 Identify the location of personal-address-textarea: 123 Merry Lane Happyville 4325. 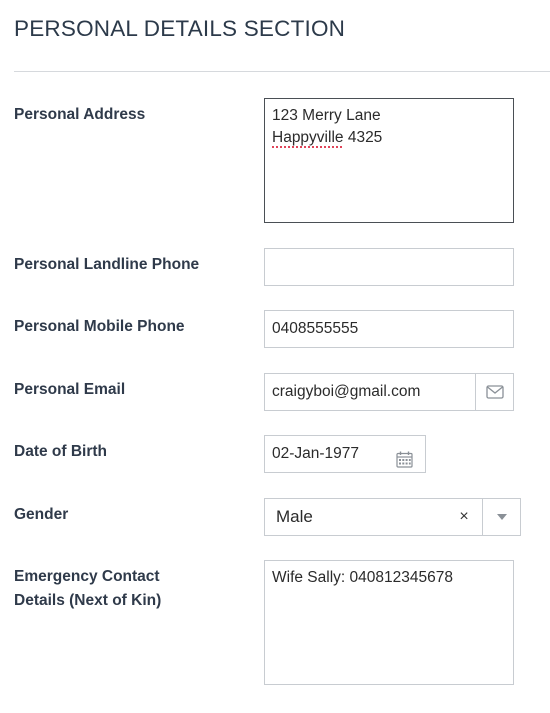
(389, 160).